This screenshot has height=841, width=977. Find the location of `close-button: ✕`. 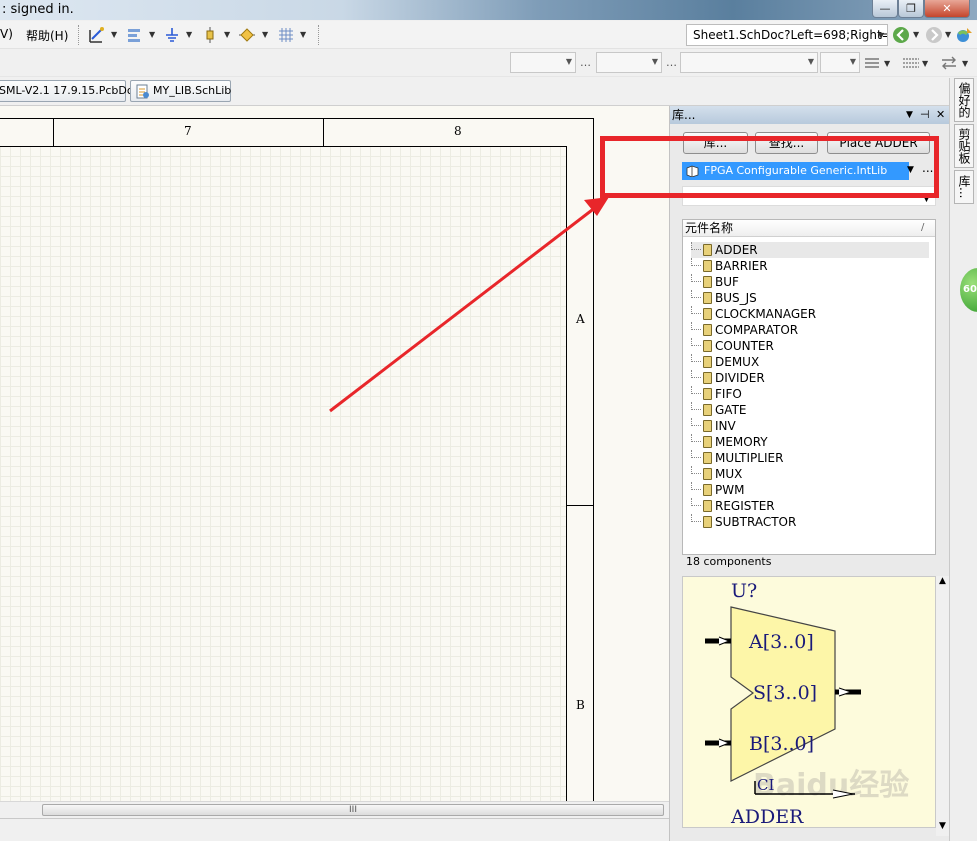

close-button: ✕ is located at coordinates (947, 9).